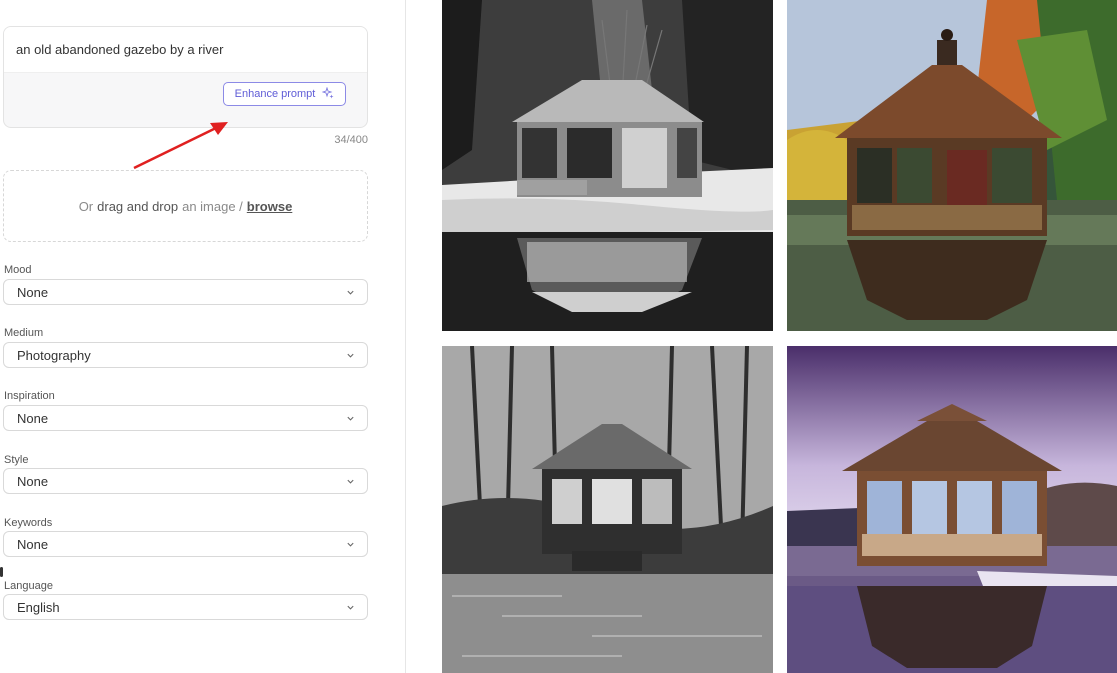  I want to click on enhance-prompt-button: Enhance prompt, so click(284, 94).